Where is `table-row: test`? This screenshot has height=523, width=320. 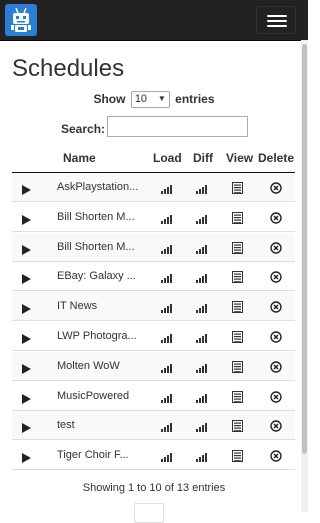
table-row: test is located at coordinates (153, 426).